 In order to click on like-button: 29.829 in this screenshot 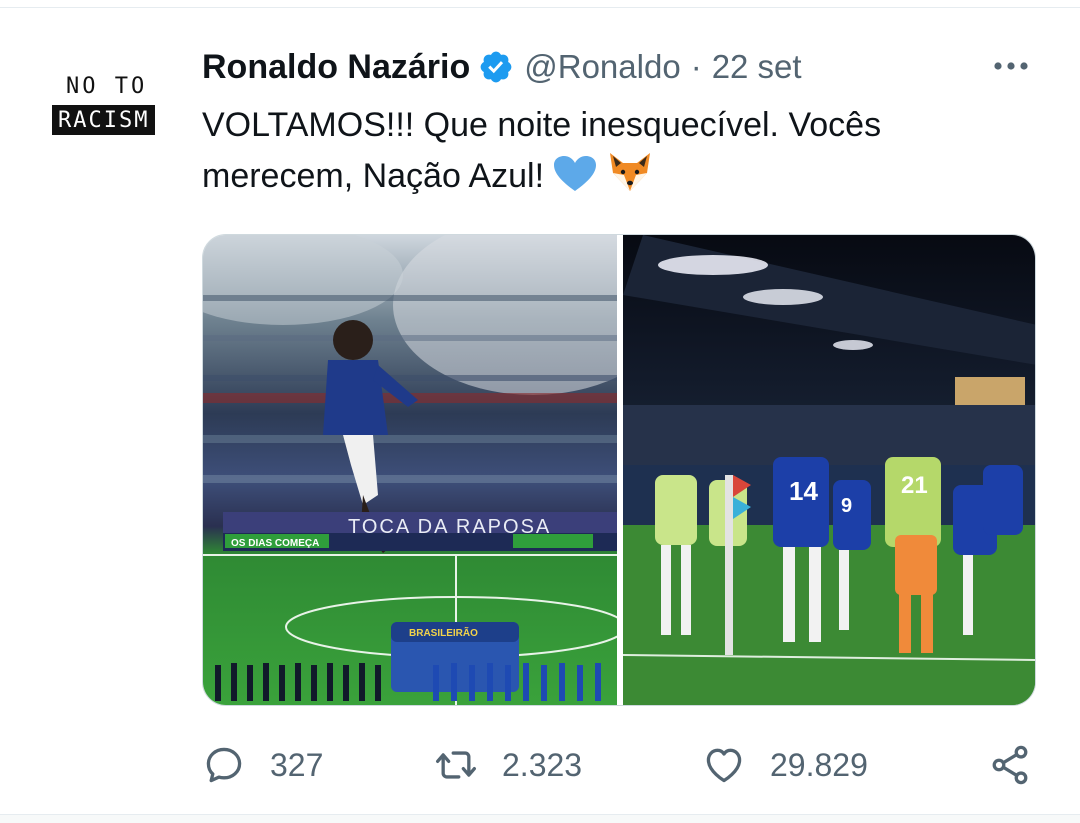, I will do `click(785, 765)`.